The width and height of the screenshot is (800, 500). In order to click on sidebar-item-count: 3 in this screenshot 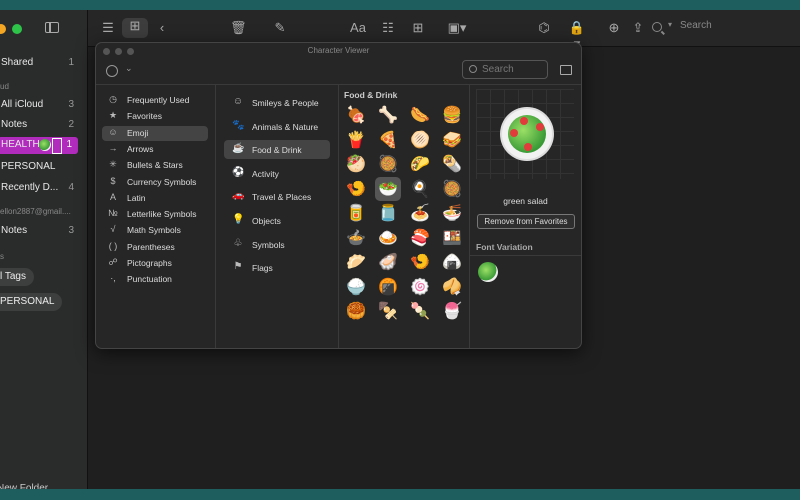, I will do `click(71, 230)`.